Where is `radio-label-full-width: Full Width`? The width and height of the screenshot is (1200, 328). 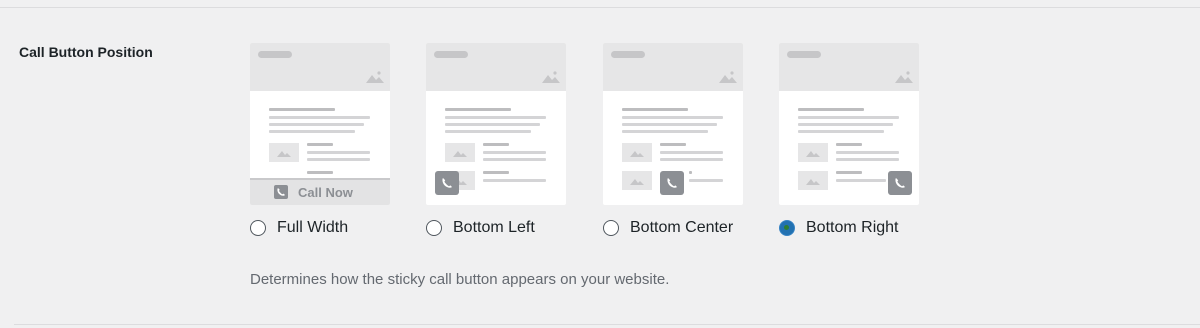 radio-label-full-width: Full Width is located at coordinates (313, 227).